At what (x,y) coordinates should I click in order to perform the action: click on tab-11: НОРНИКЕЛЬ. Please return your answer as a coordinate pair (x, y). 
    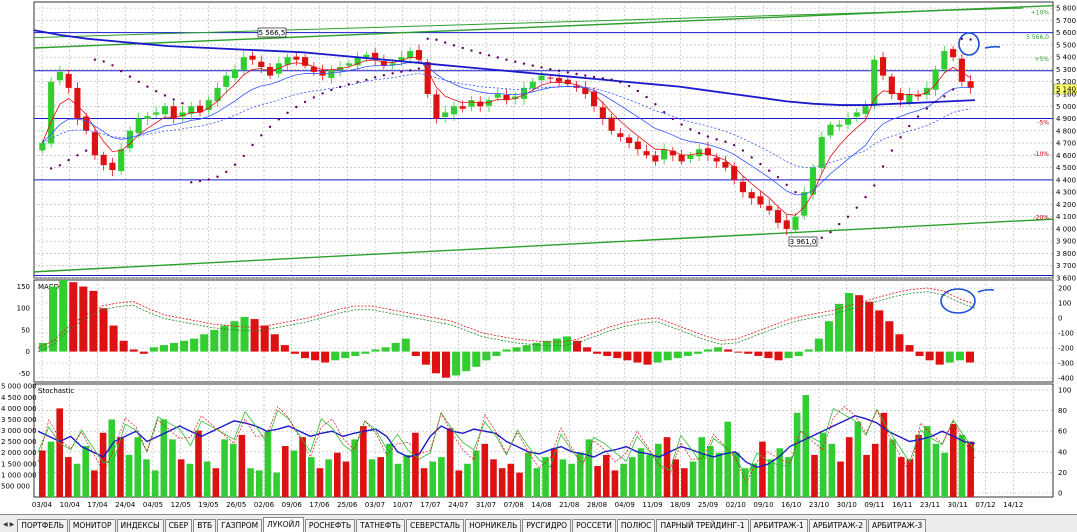
    Looking at the image, I should click on (493, 525).